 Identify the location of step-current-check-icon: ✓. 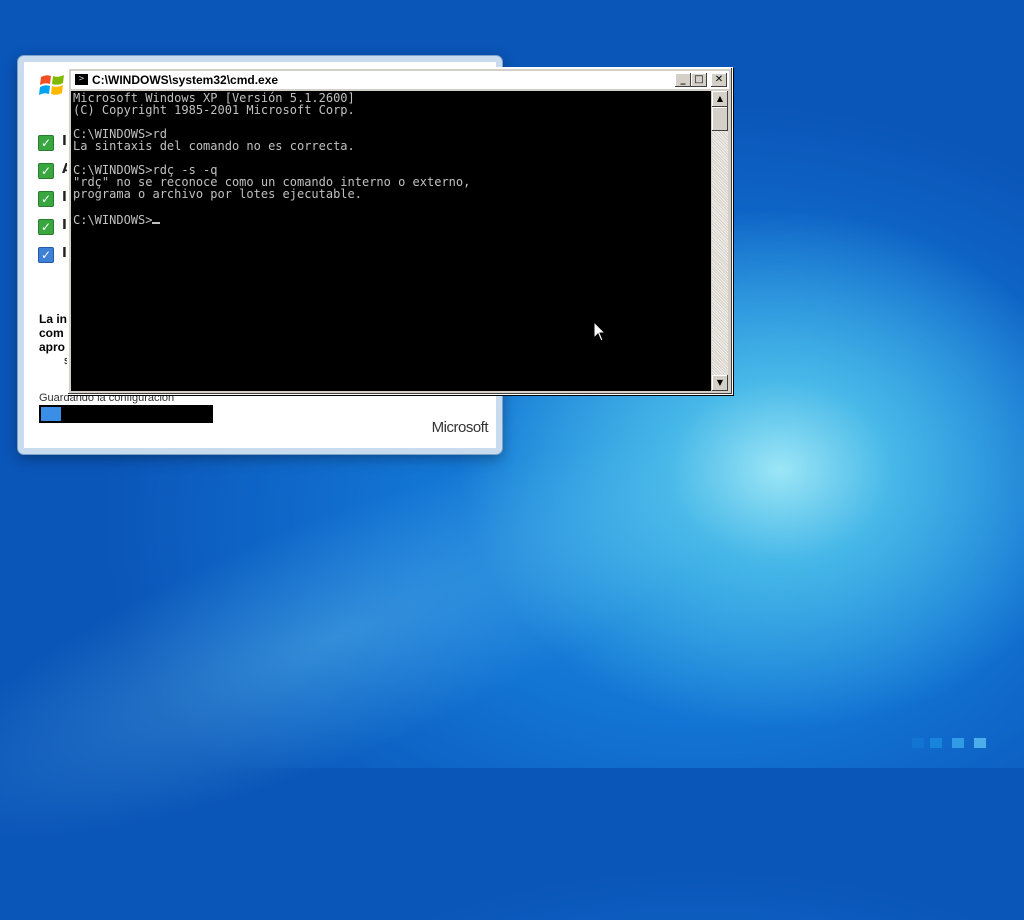
(46, 255).